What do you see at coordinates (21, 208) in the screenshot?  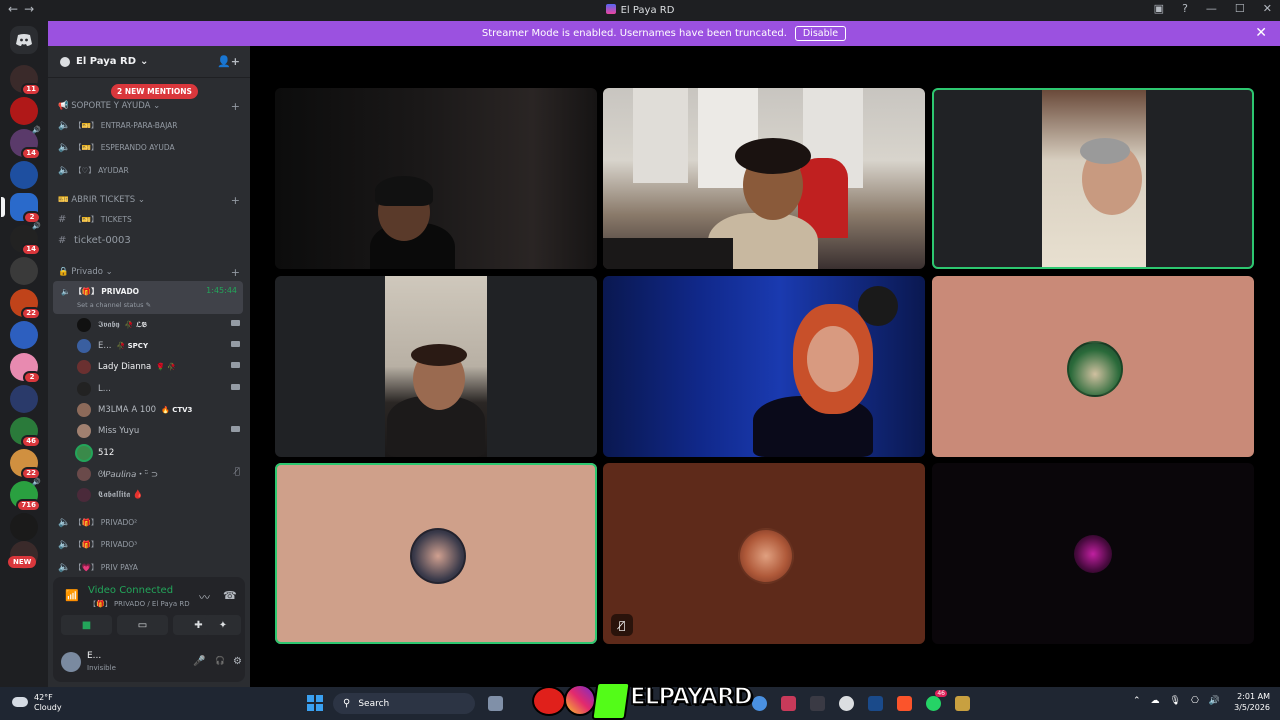 I see `server-icon-active: 2` at bounding box center [21, 208].